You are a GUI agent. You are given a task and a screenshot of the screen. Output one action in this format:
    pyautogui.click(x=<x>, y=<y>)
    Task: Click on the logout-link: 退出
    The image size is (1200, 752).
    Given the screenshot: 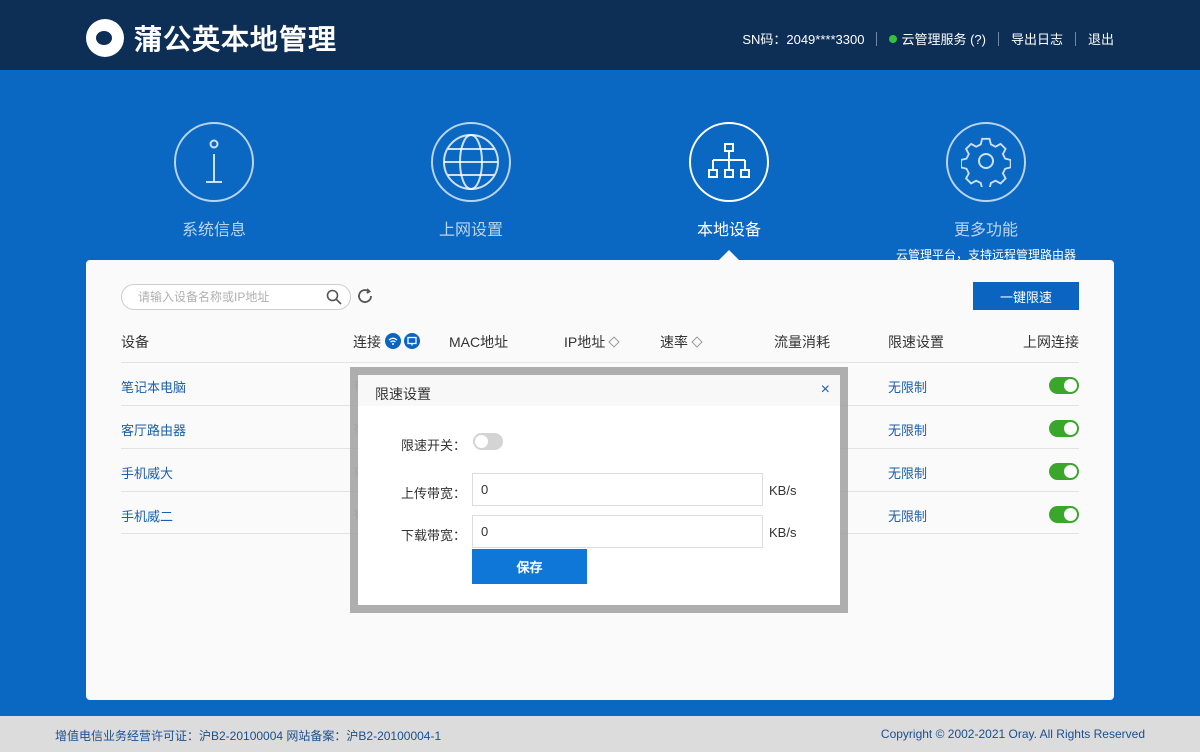 What is the action you would take?
    pyautogui.click(x=1101, y=38)
    